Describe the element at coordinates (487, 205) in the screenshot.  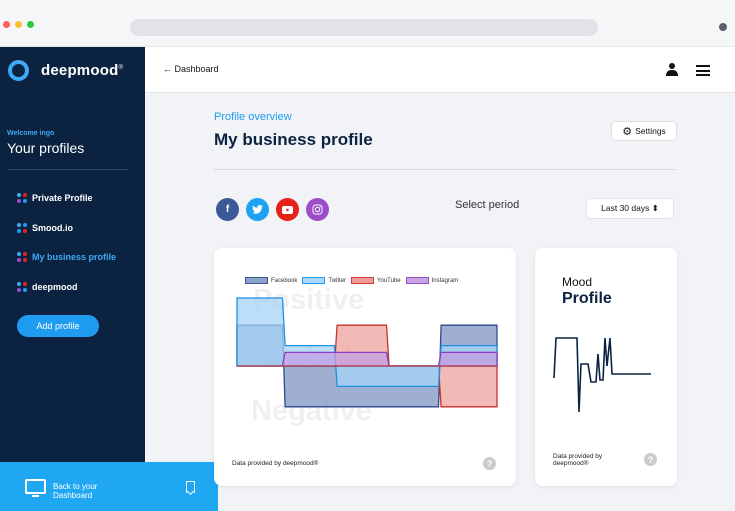
I see `select-period-label: Select period` at that location.